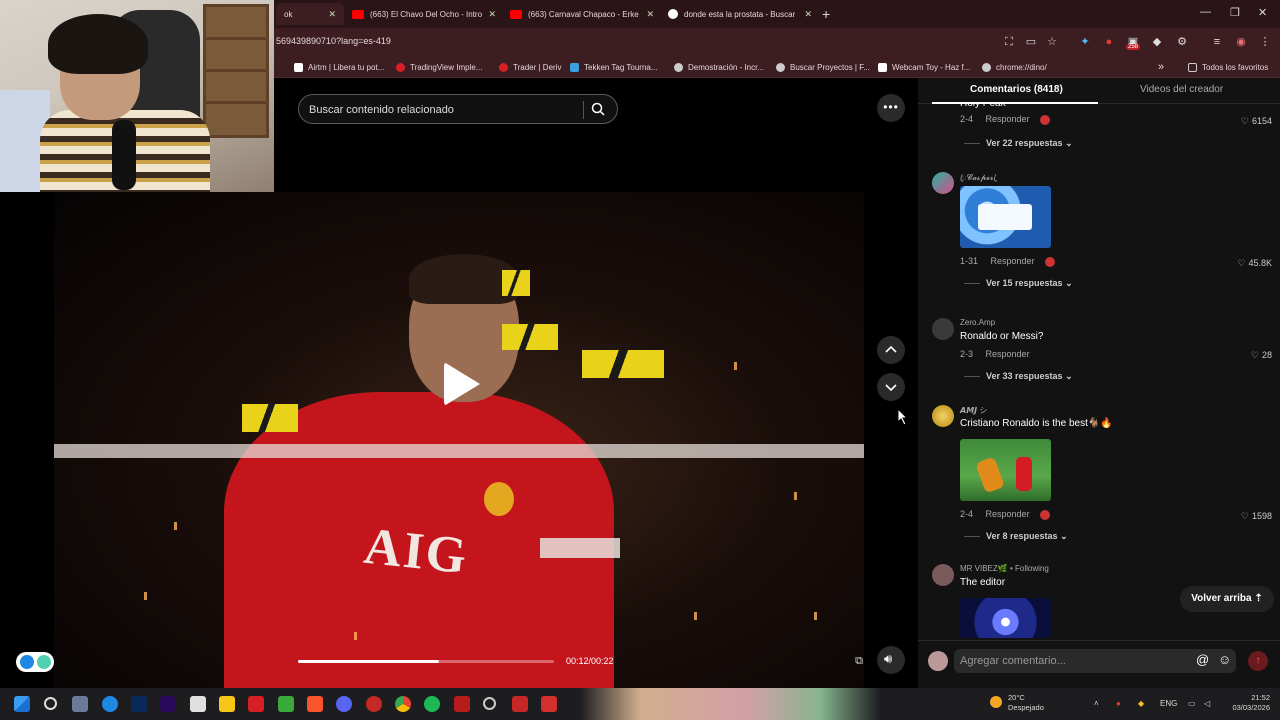 The image size is (1280, 720). What do you see at coordinates (424, 14) in the screenshot?
I see `browser-tab: (663) El Chavo Del Ocho - Intro ✕` at bounding box center [424, 14].